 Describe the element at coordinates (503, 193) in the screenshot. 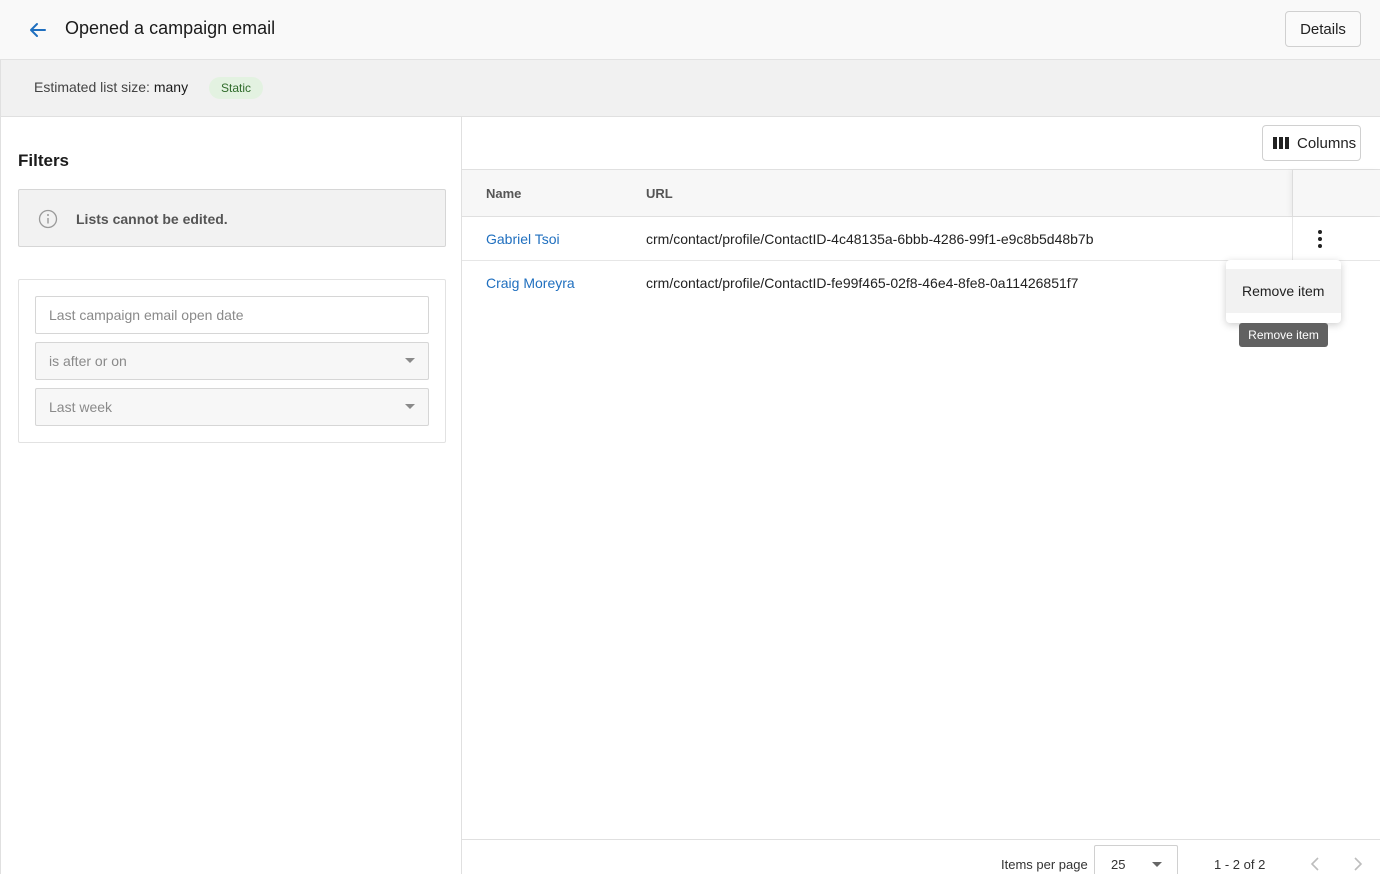

I see `column-header-name: Name` at that location.